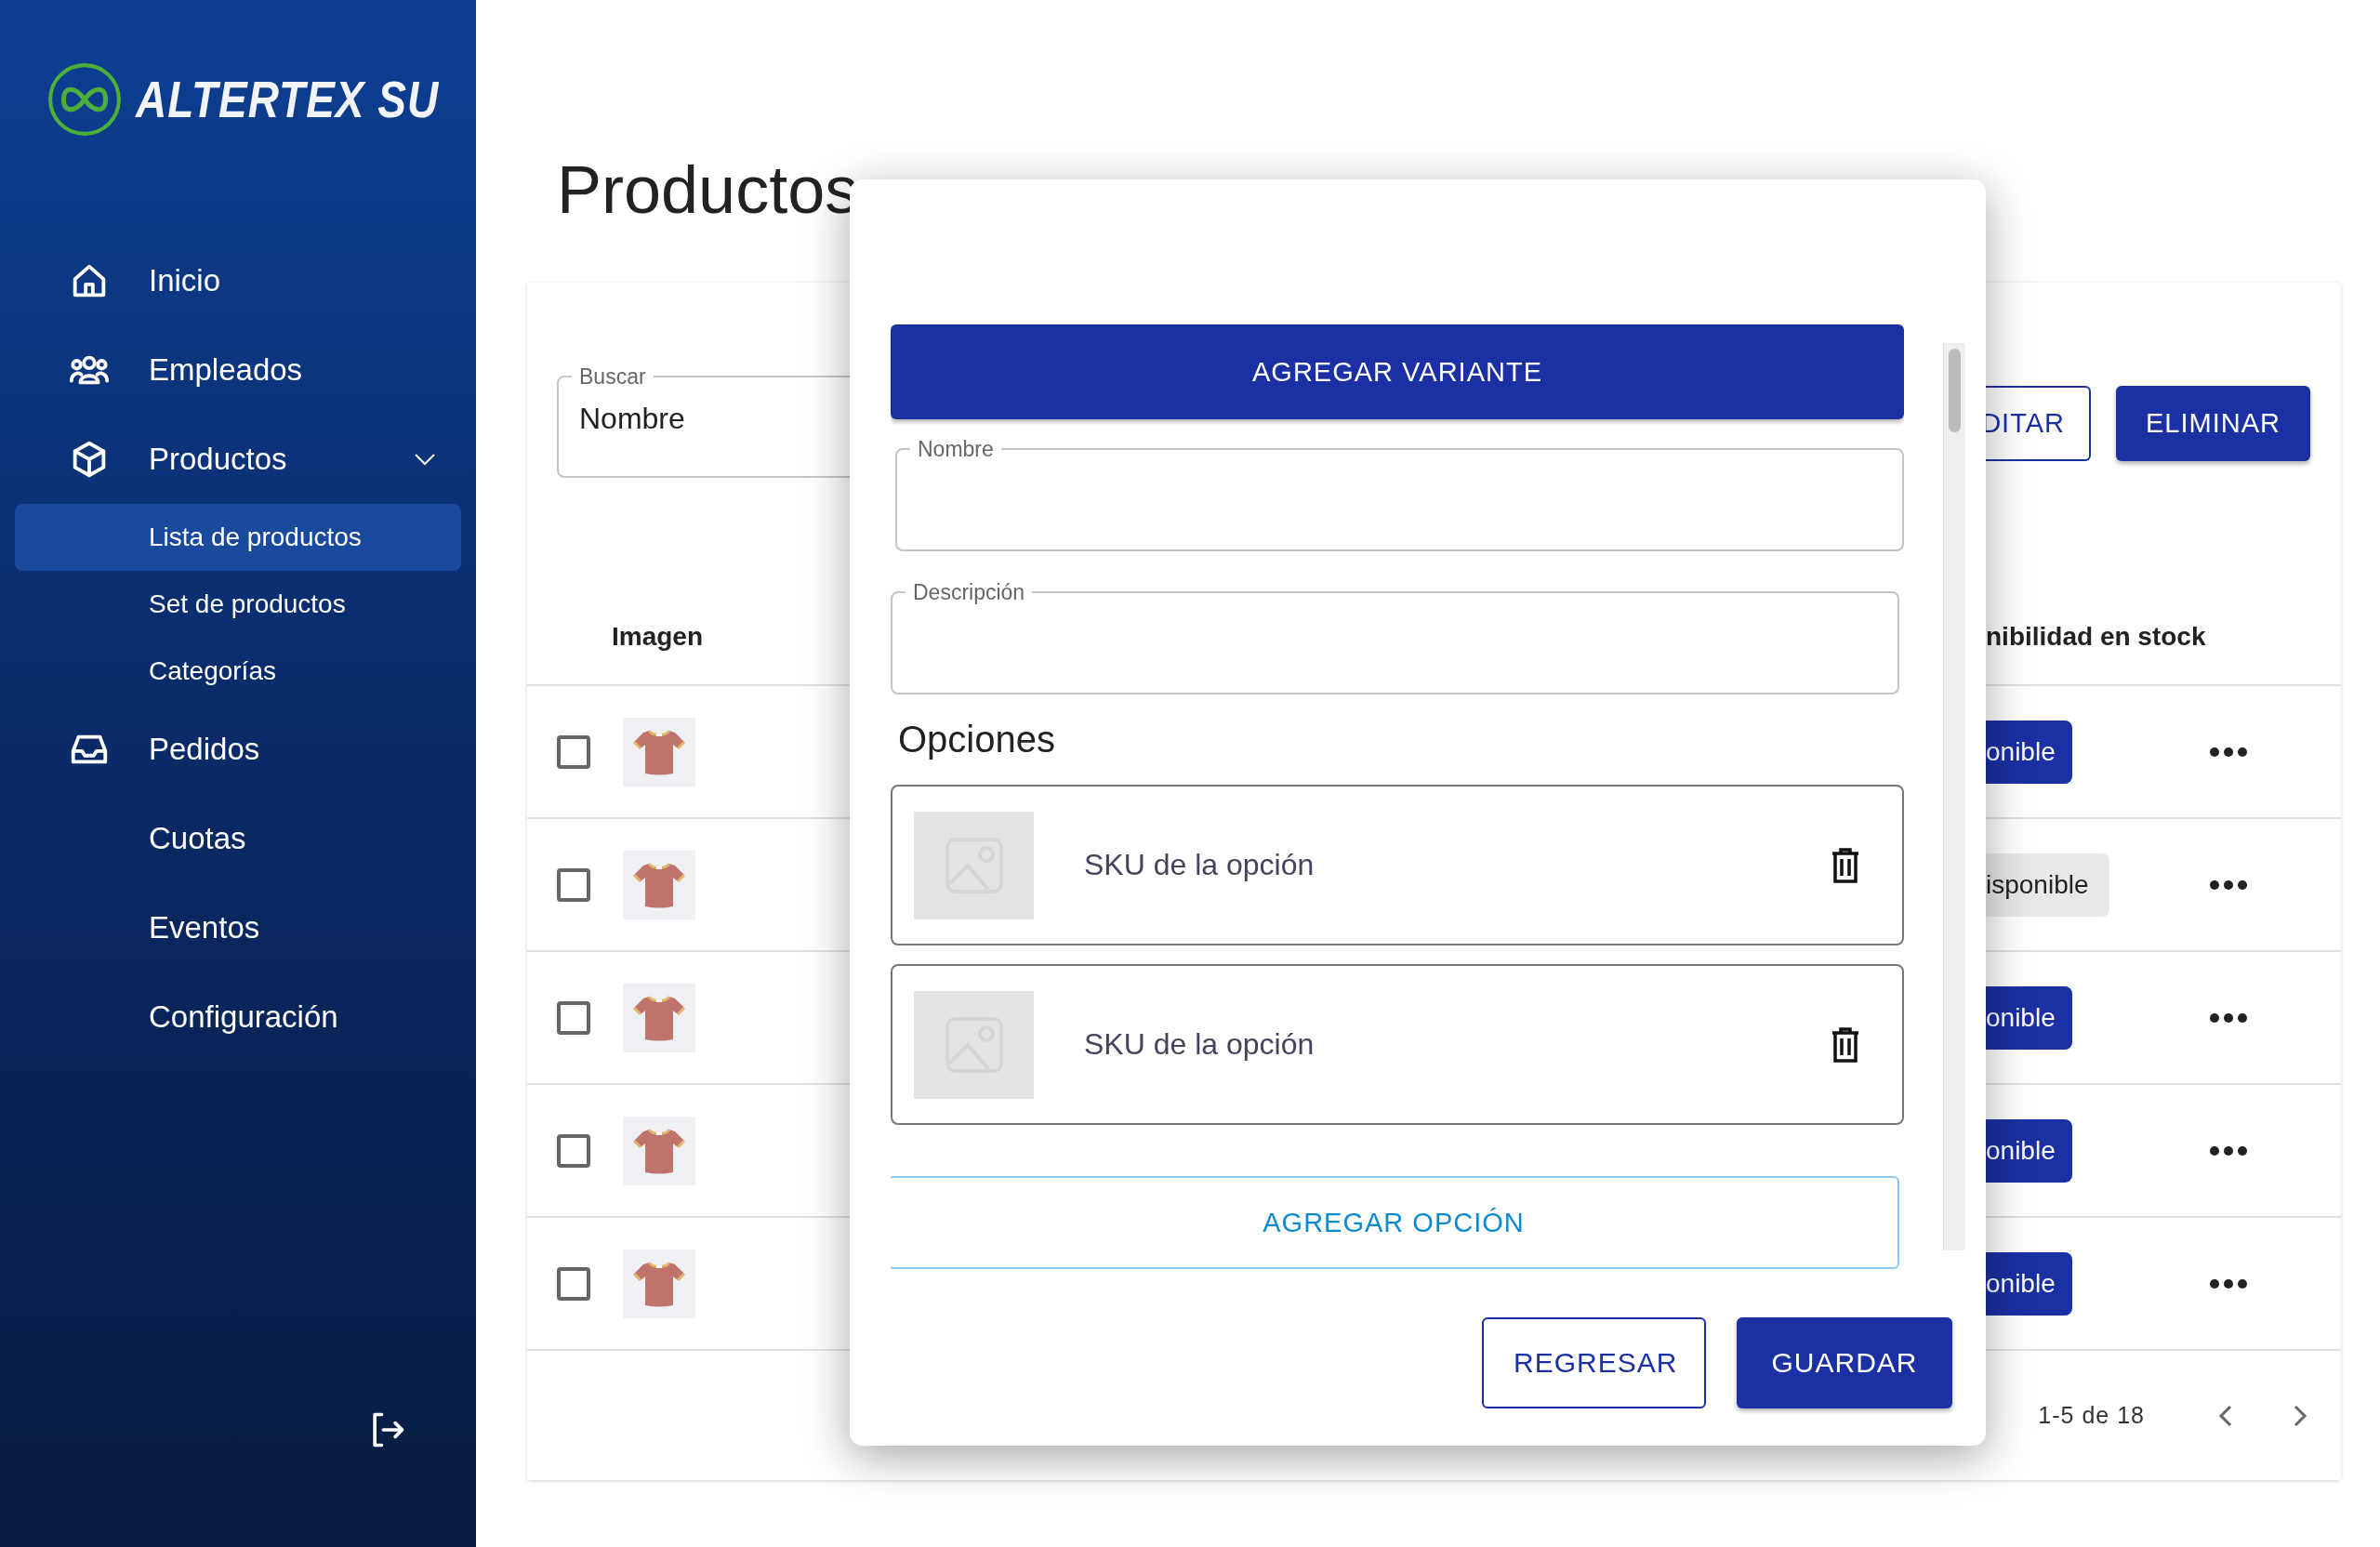 This screenshot has width=2380, height=1547. Describe the element at coordinates (1397, 371) in the screenshot. I see `add-variant-button: AGREGAR VARIANTE` at that location.